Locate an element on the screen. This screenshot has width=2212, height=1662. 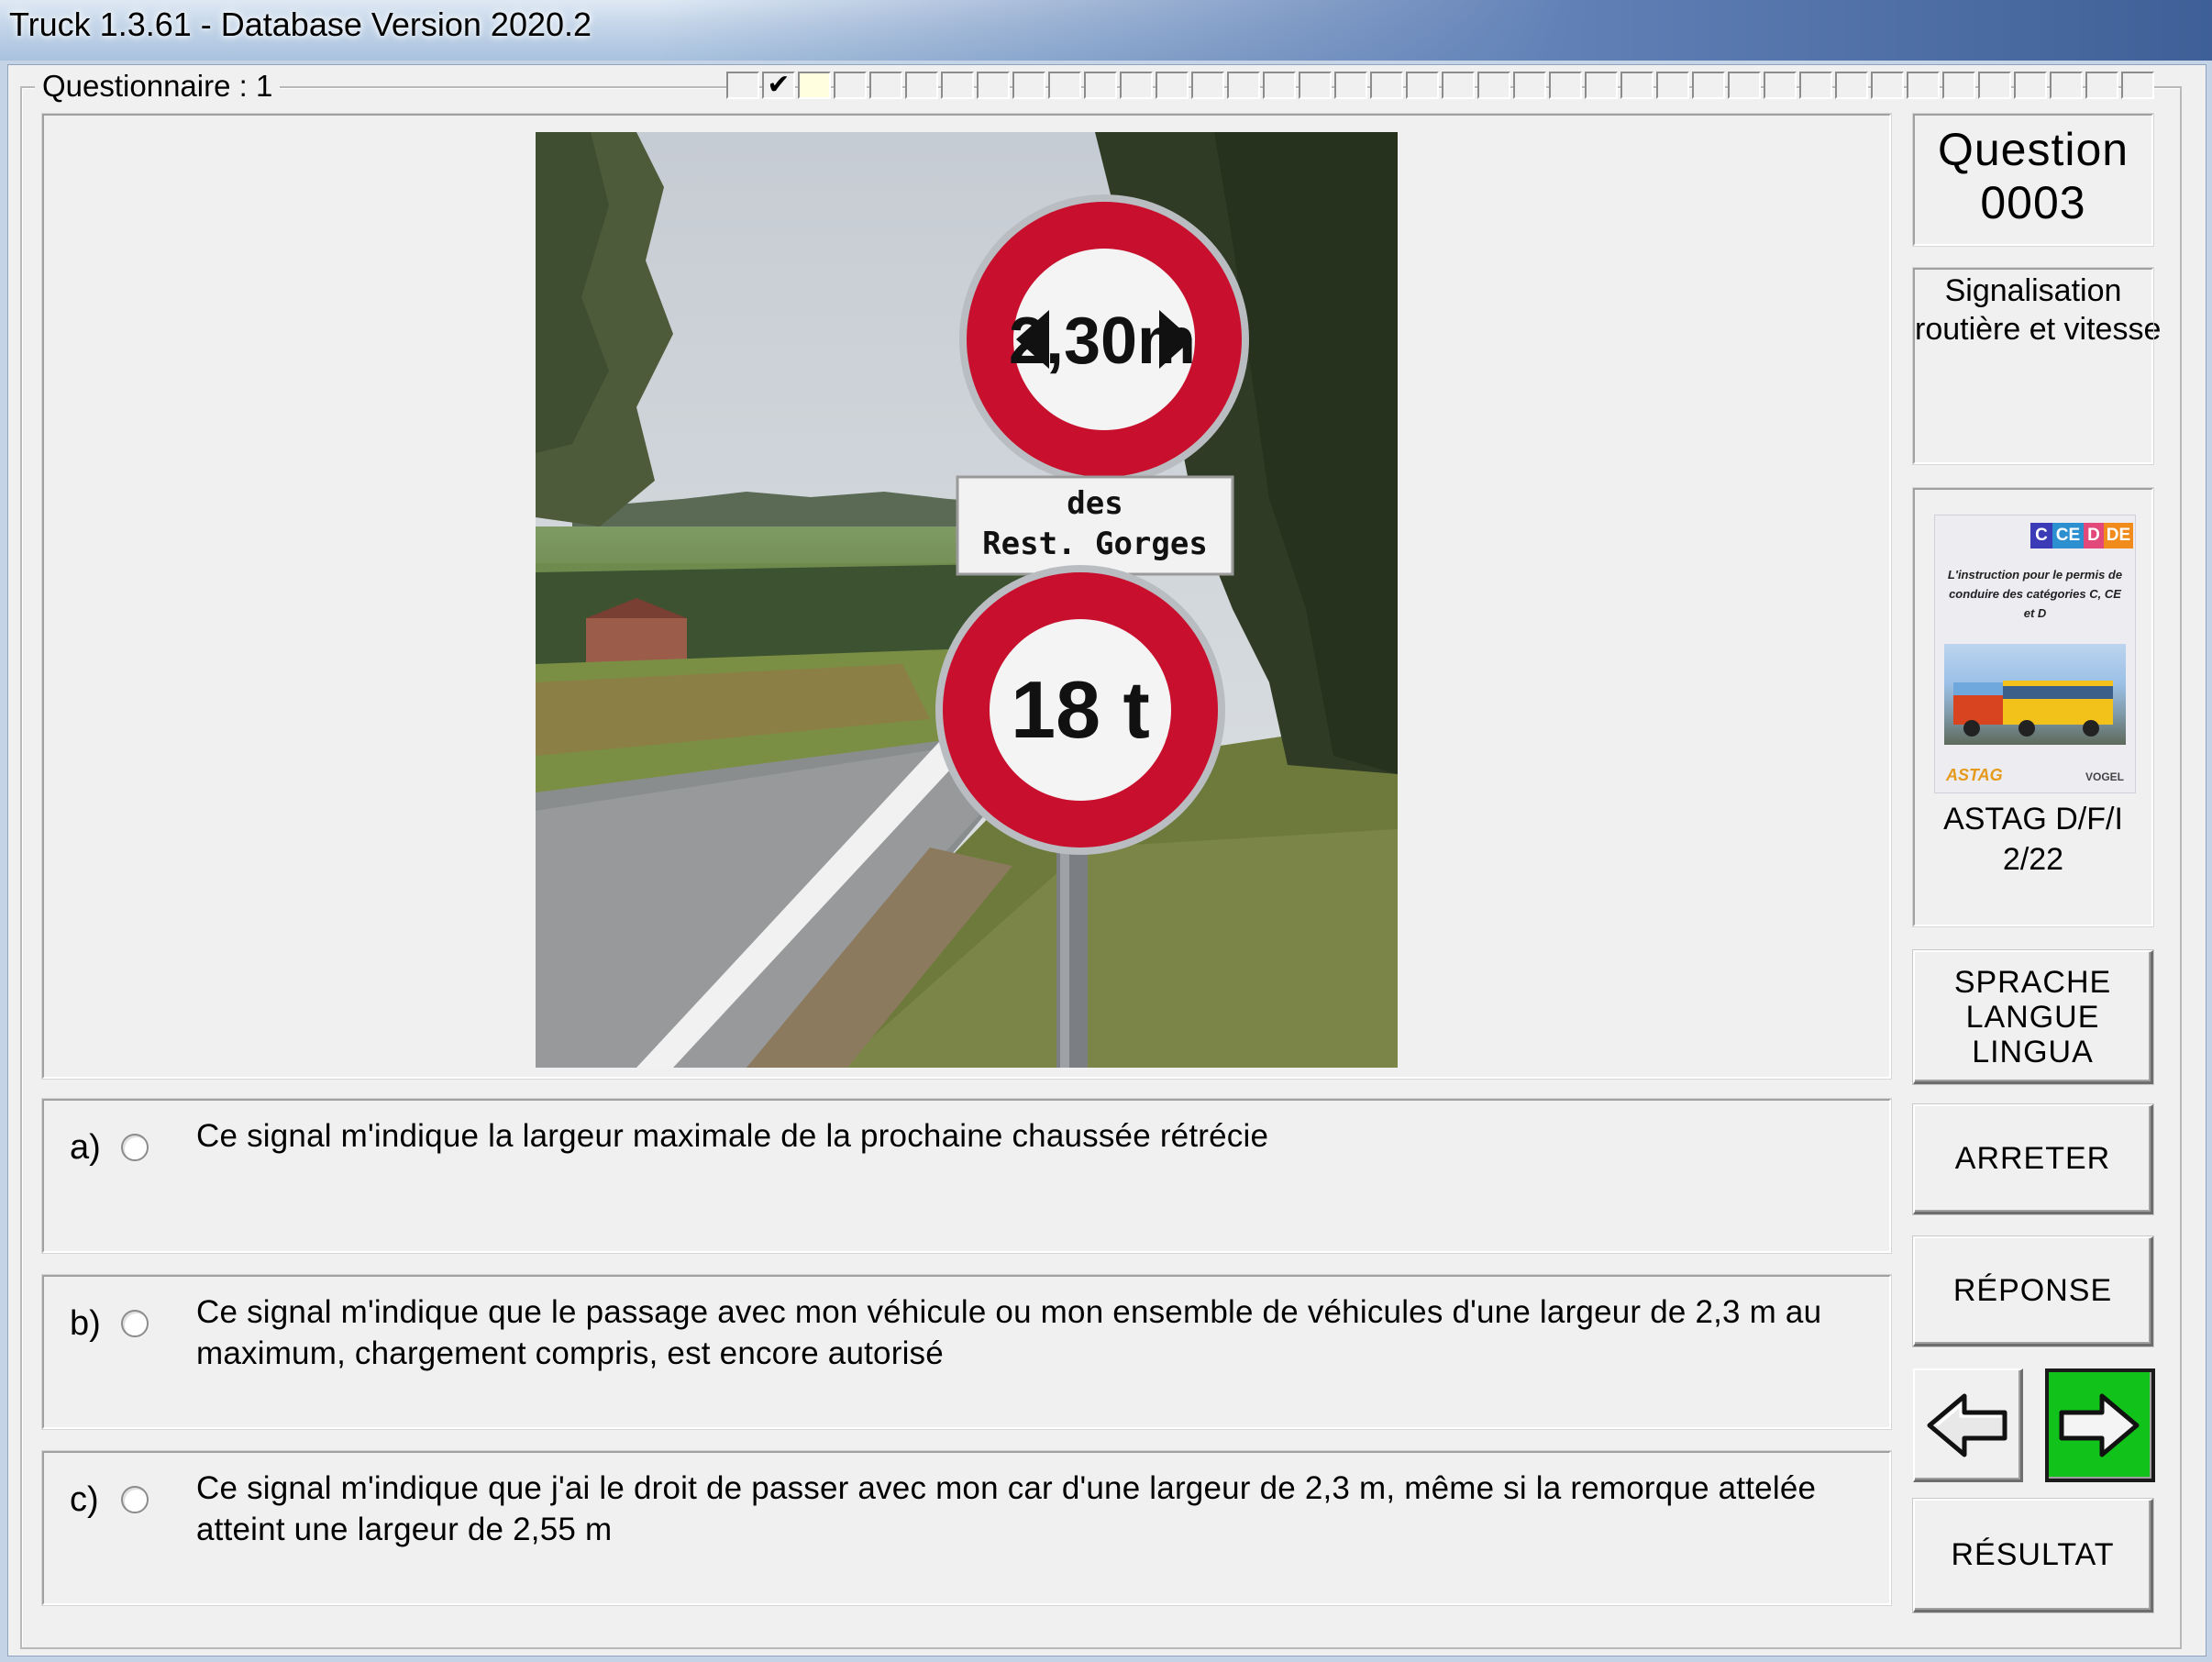
titlebar-glass is located at coordinates (1433, 30).